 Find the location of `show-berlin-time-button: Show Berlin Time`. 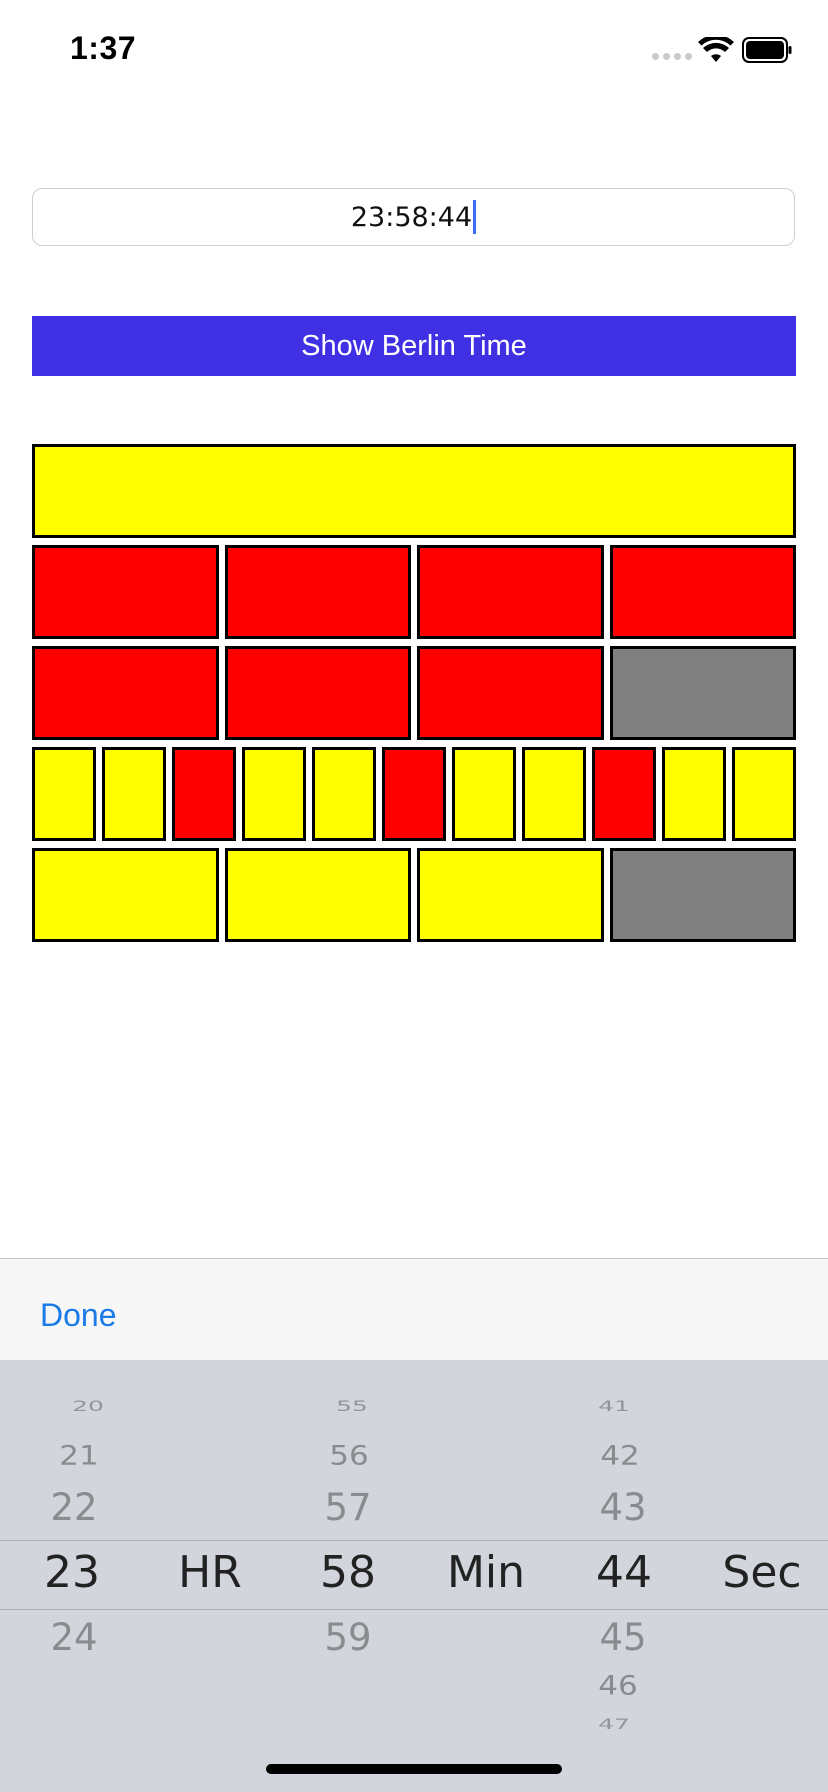

show-berlin-time-button: Show Berlin Time is located at coordinates (414, 346).